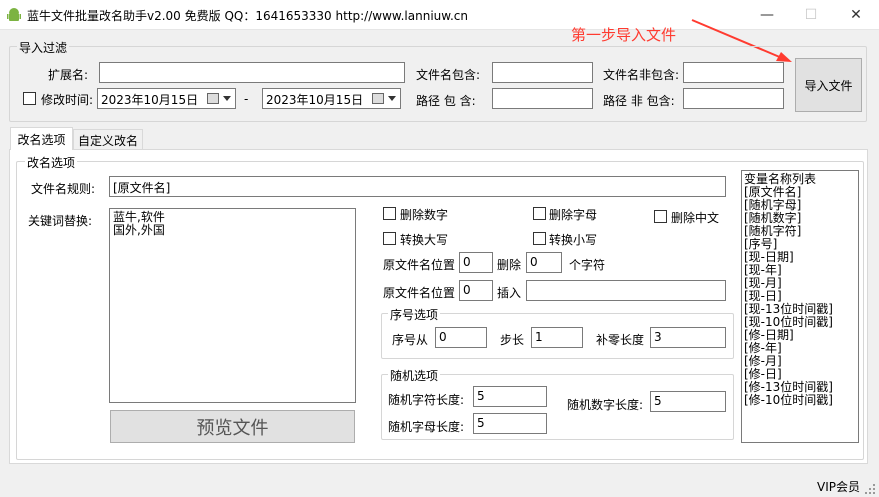 Image resolution: width=879 pixels, height=497 pixels. I want to click on to-upper-checkbox, so click(389, 238).